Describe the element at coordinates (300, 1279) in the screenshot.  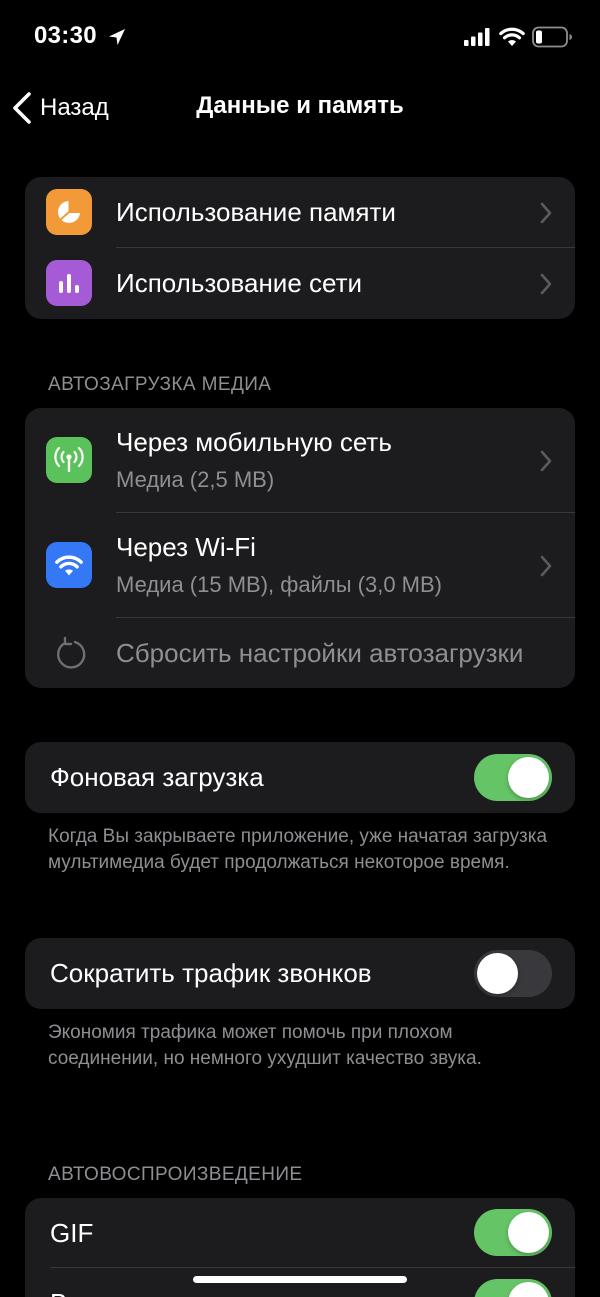
I see `home-indicator` at that location.